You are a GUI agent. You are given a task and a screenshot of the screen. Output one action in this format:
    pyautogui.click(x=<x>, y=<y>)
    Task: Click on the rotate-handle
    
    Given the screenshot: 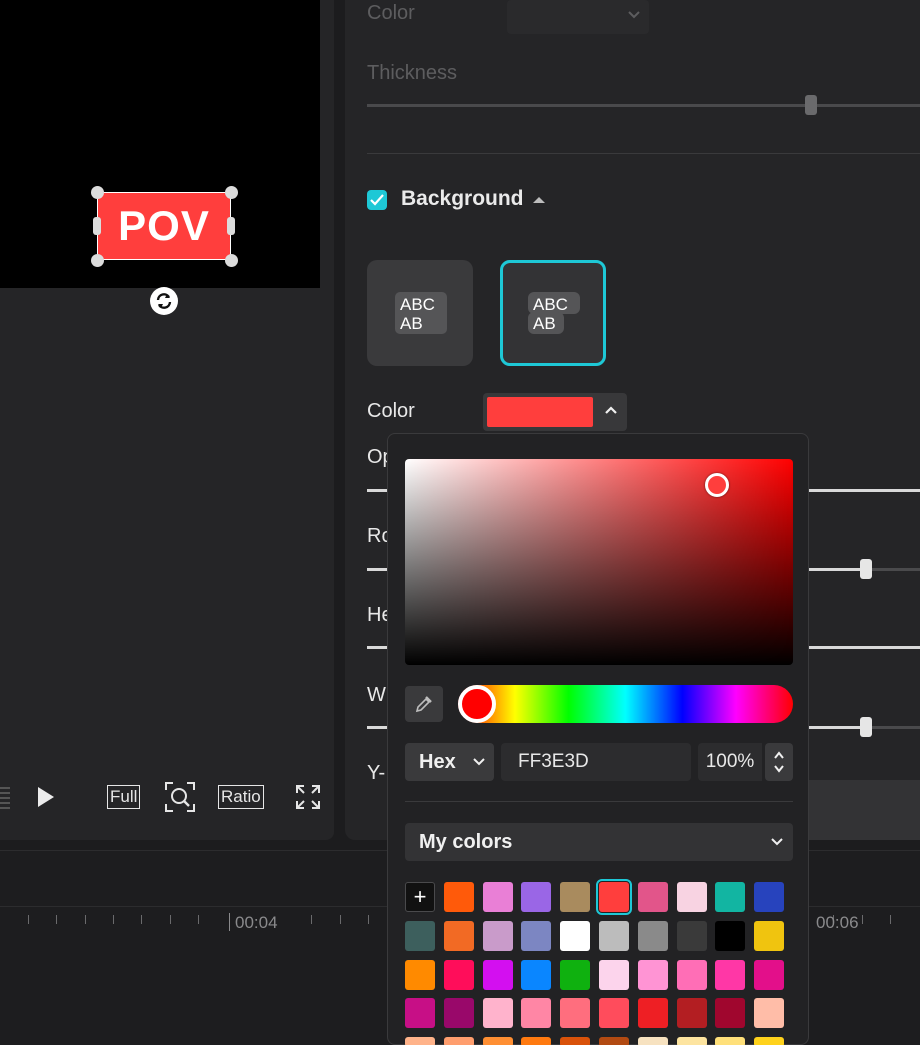 What is the action you would take?
    pyautogui.click(x=164, y=301)
    